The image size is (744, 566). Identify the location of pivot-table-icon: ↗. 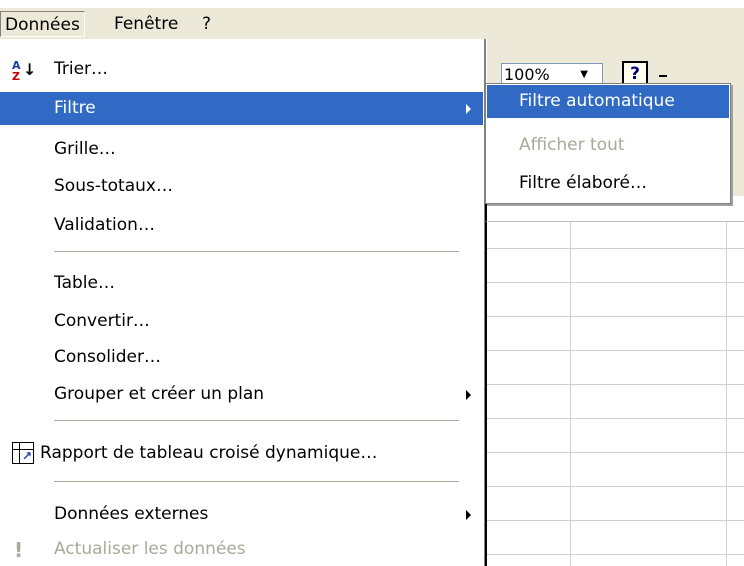
(23, 453).